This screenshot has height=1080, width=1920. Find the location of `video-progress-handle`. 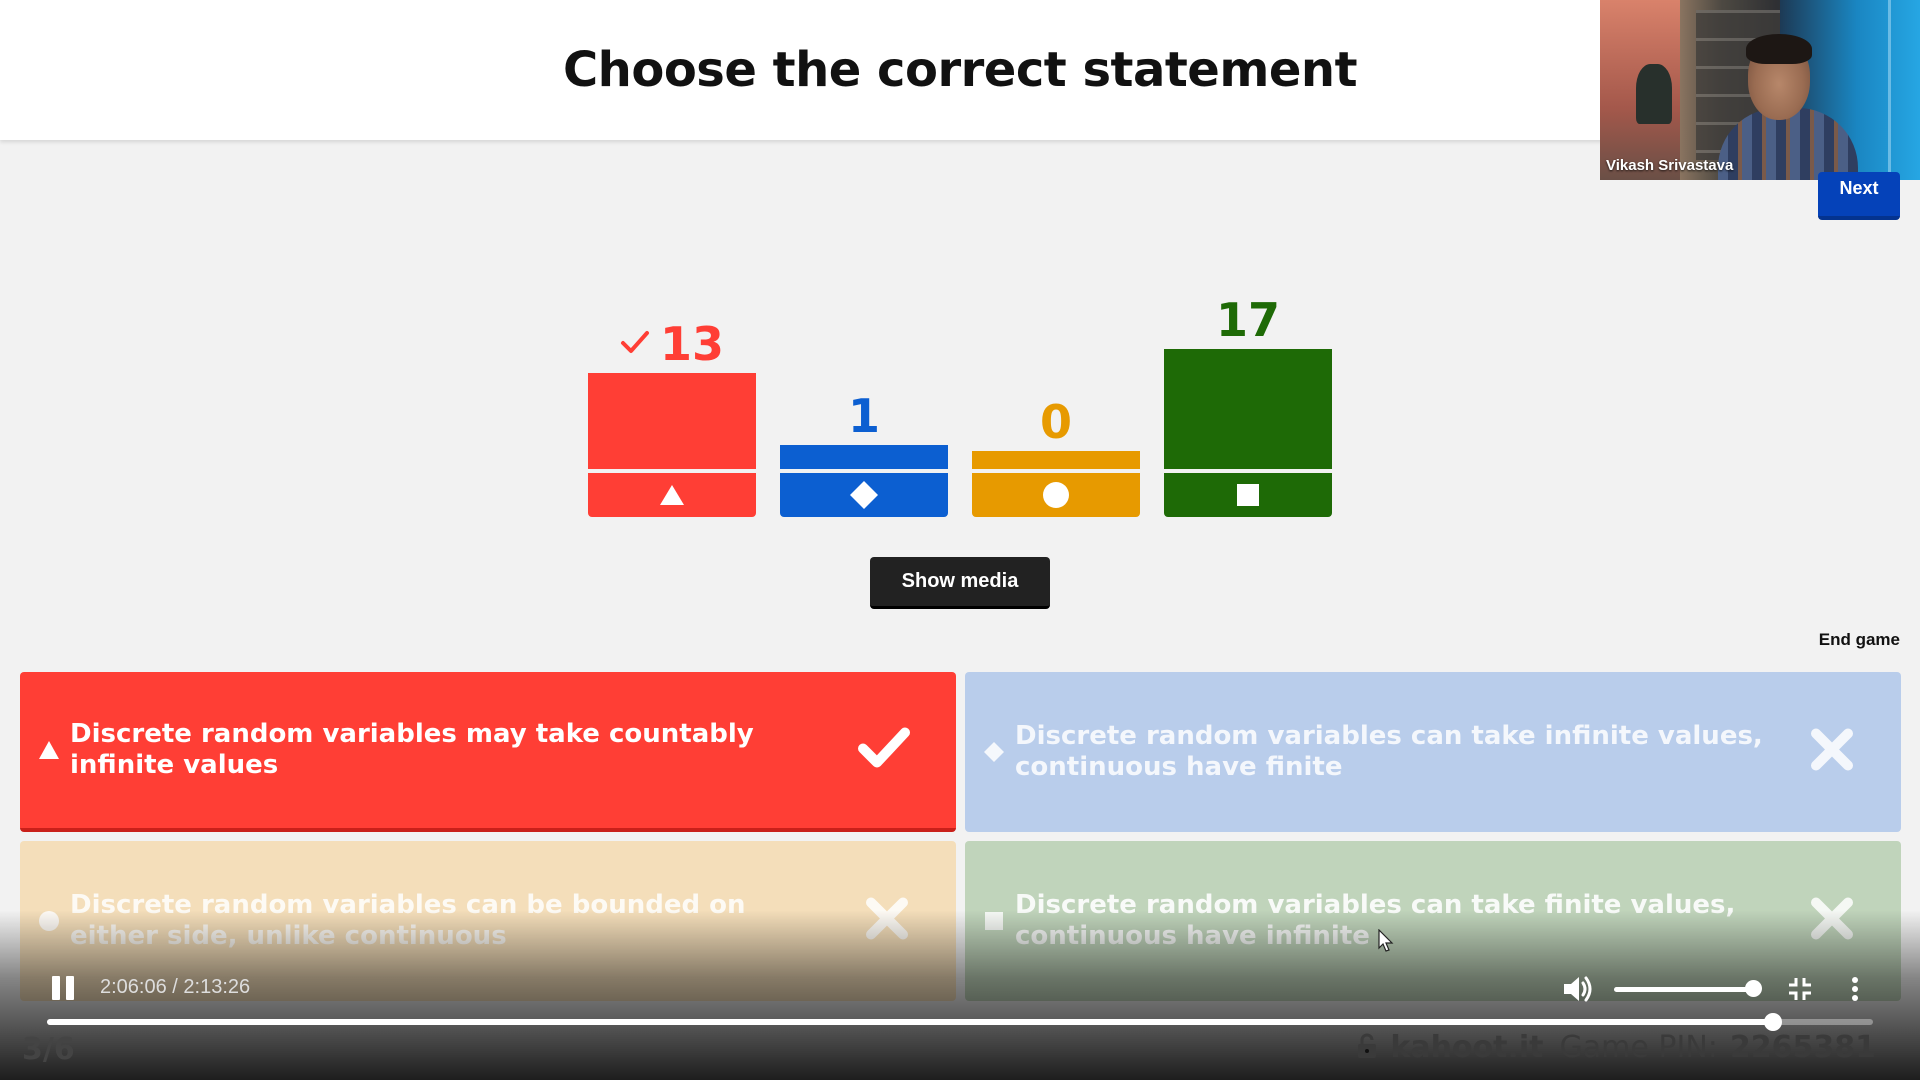

video-progress-handle is located at coordinates (1772, 1022).